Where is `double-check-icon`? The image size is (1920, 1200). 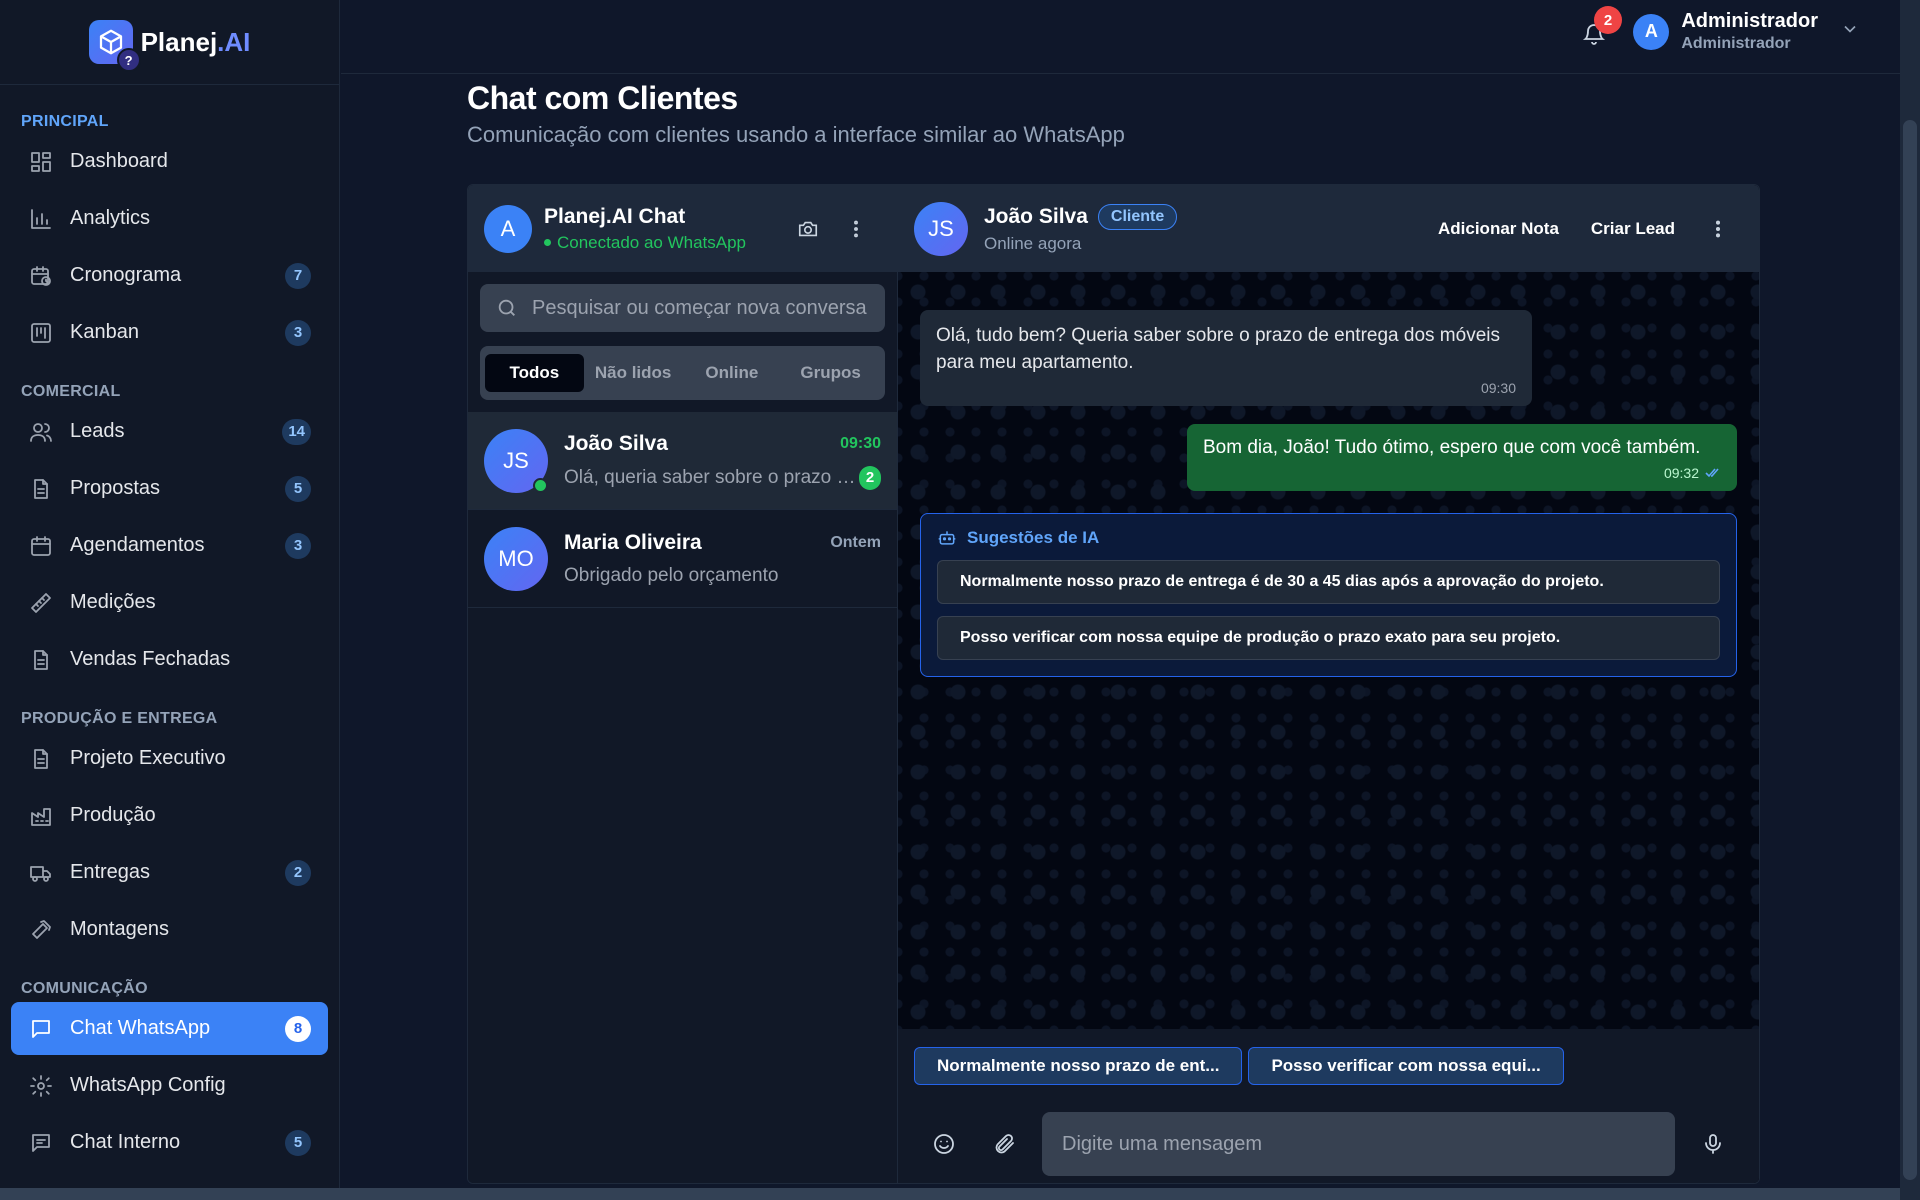
double-check-icon is located at coordinates (1712, 473).